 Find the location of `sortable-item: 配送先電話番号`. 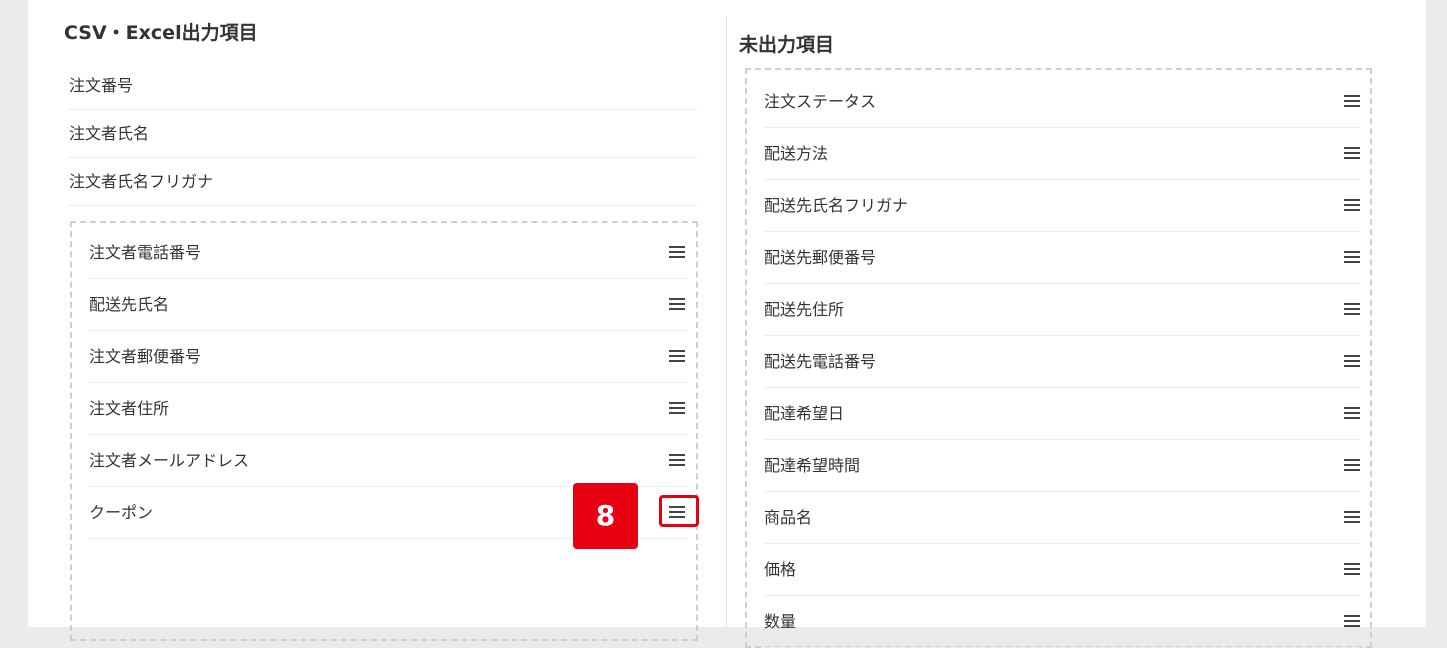

sortable-item: 配送先電話番号 is located at coordinates (1062, 362).